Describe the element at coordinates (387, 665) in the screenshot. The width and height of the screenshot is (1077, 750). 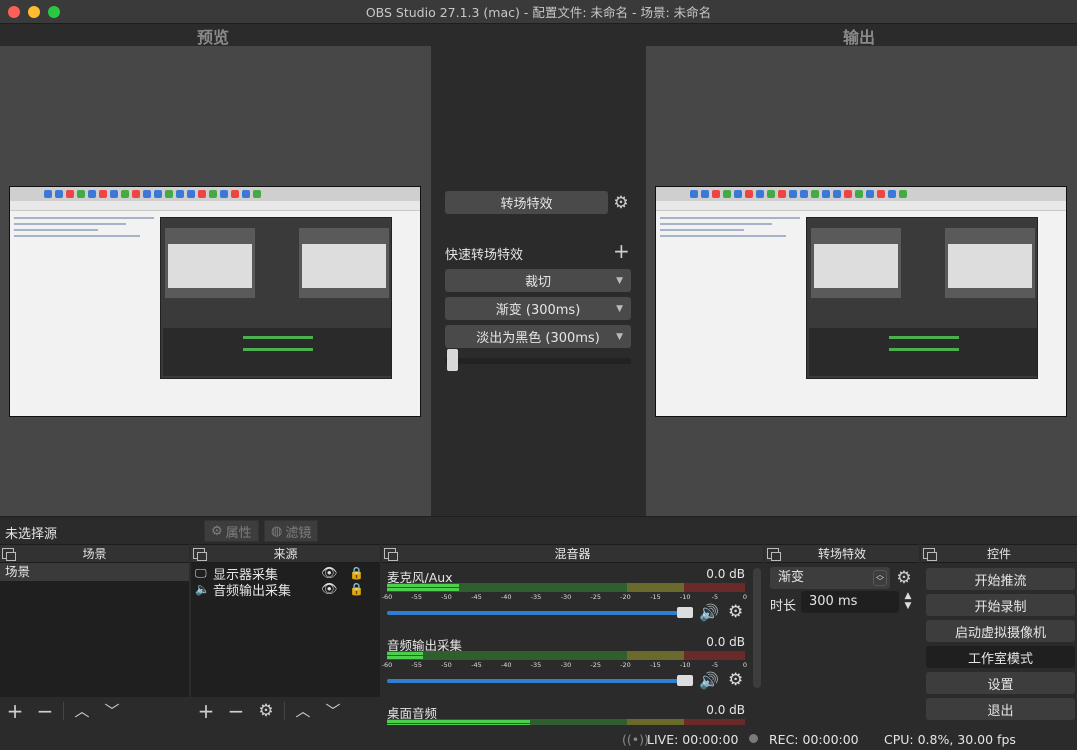
I see `meter-tick-label: -60` at that location.